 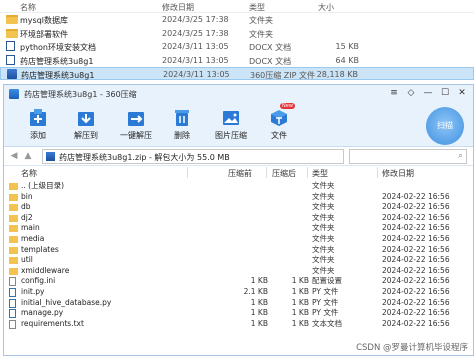 I want to click on zip-icon, so click(x=12, y=74).